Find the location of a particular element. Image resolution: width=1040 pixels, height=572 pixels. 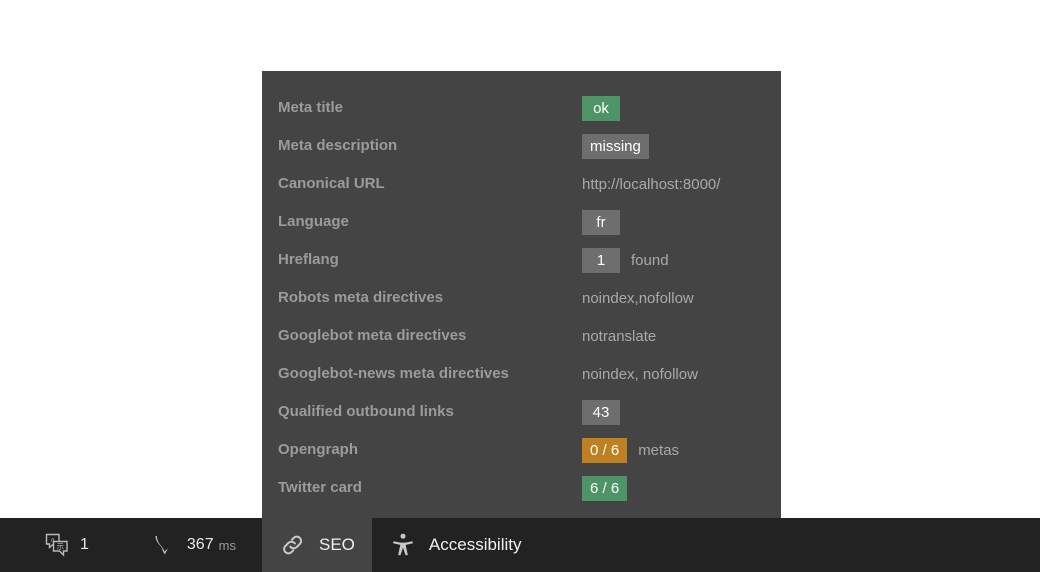

seo-row: Meta description missing is located at coordinates (521, 146).